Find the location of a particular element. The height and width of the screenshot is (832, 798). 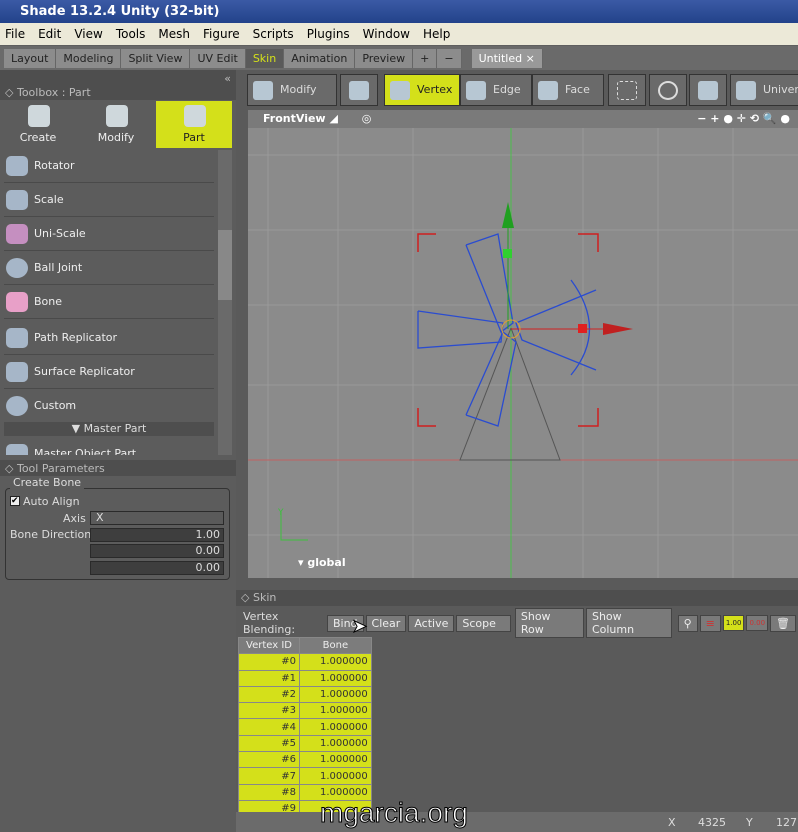

menu-edit: Edit is located at coordinates (49, 36).